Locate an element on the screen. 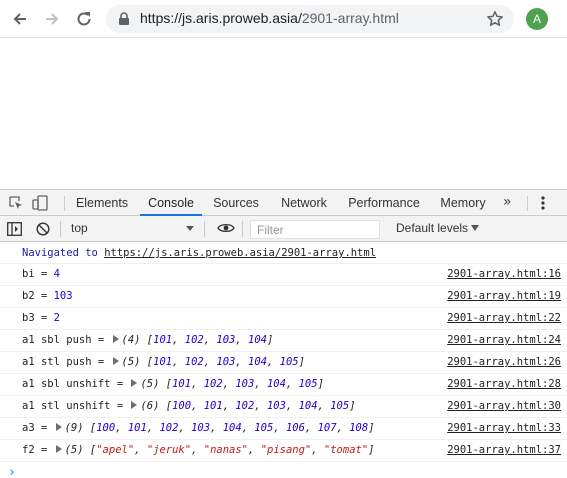 This screenshot has width=567, height=478. array-preview: (6) [100, 101, 102, 103, 104, 105] is located at coordinates (247, 406).